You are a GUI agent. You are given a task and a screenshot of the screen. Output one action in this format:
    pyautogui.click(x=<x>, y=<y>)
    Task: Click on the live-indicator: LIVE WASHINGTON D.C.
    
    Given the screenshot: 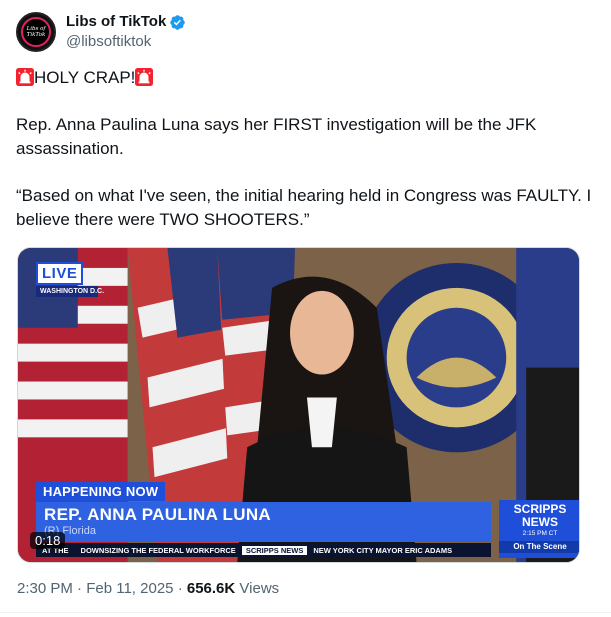 What is the action you would take?
    pyautogui.click(x=70, y=279)
    